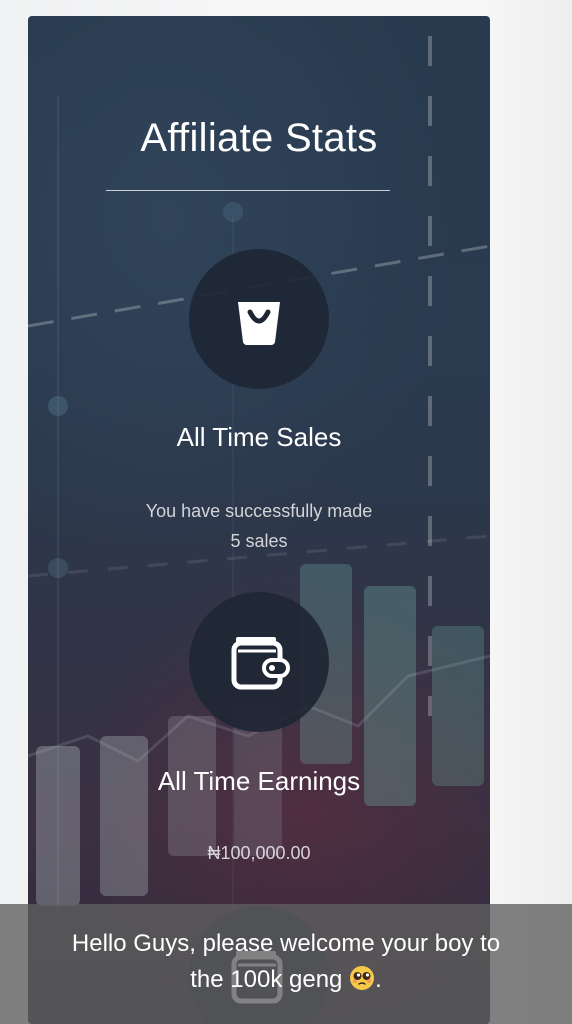  Describe the element at coordinates (286, 943) in the screenshot. I see `caption-line-1: Hello Guys, please welcome your boy to` at that location.